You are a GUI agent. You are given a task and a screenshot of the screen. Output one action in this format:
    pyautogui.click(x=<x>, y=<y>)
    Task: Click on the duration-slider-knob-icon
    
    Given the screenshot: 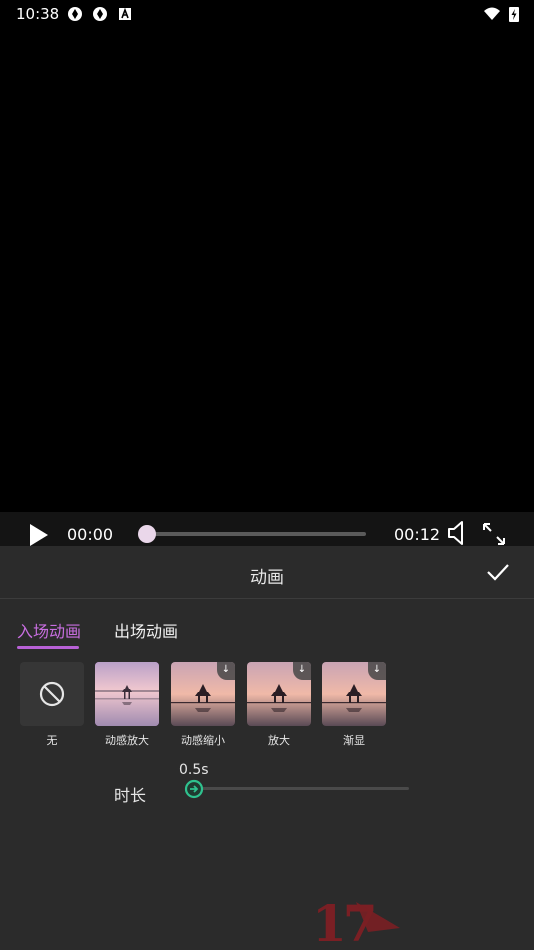 What is the action you would take?
    pyautogui.click(x=194, y=789)
    